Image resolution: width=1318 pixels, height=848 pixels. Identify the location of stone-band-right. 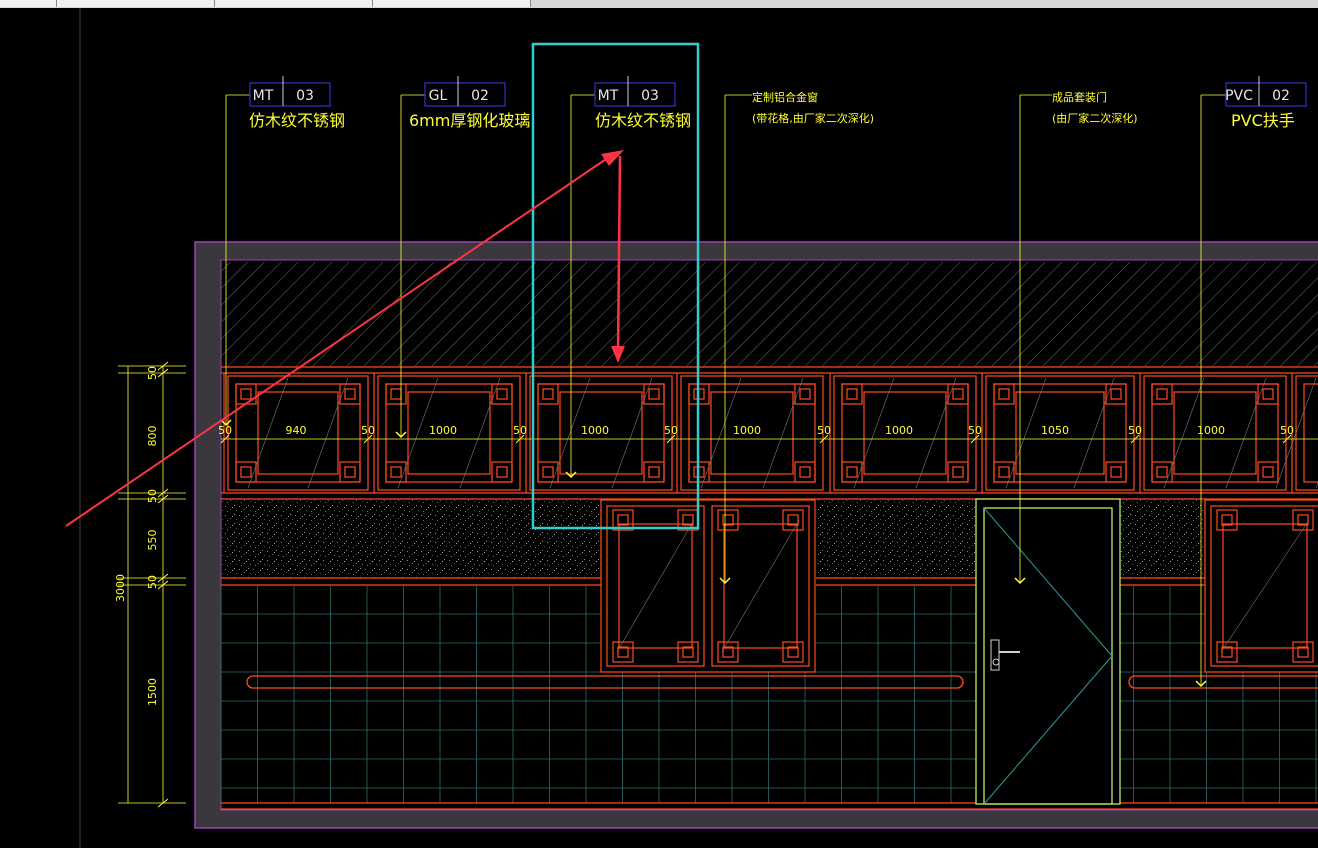
(1165, 539).